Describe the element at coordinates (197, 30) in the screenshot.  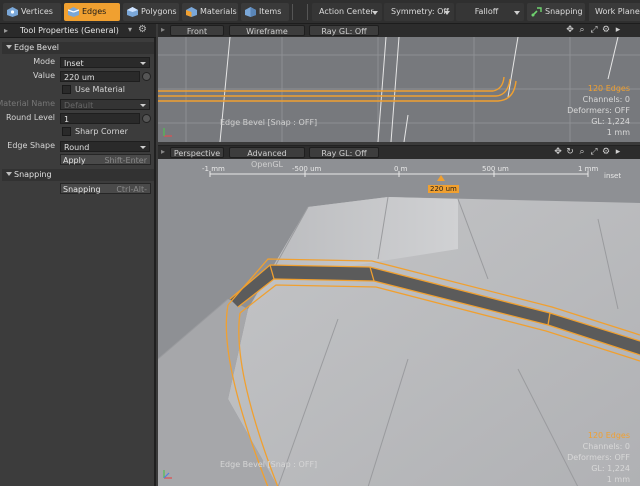
I see `view-type-button: Front` at that location.